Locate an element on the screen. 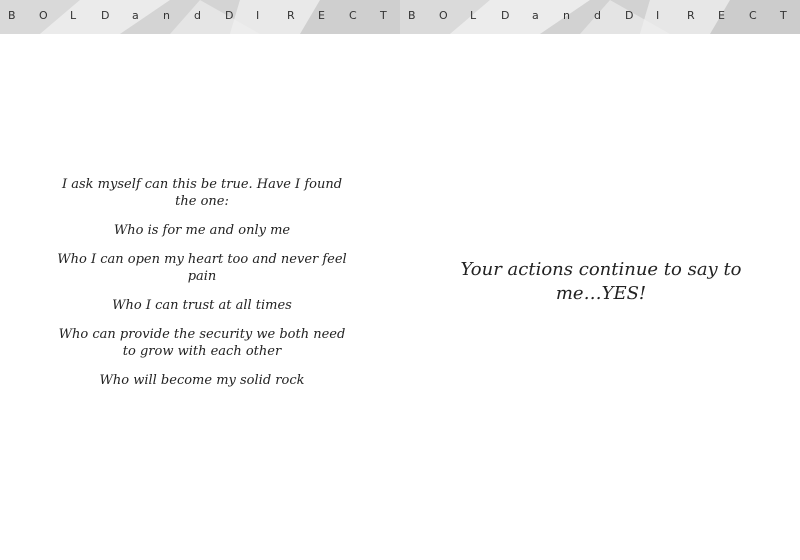 Image resolution: width=800 pixels, height=560 pixels. poem-line: Who I can trust at all times is located at coordinates (202, 305).